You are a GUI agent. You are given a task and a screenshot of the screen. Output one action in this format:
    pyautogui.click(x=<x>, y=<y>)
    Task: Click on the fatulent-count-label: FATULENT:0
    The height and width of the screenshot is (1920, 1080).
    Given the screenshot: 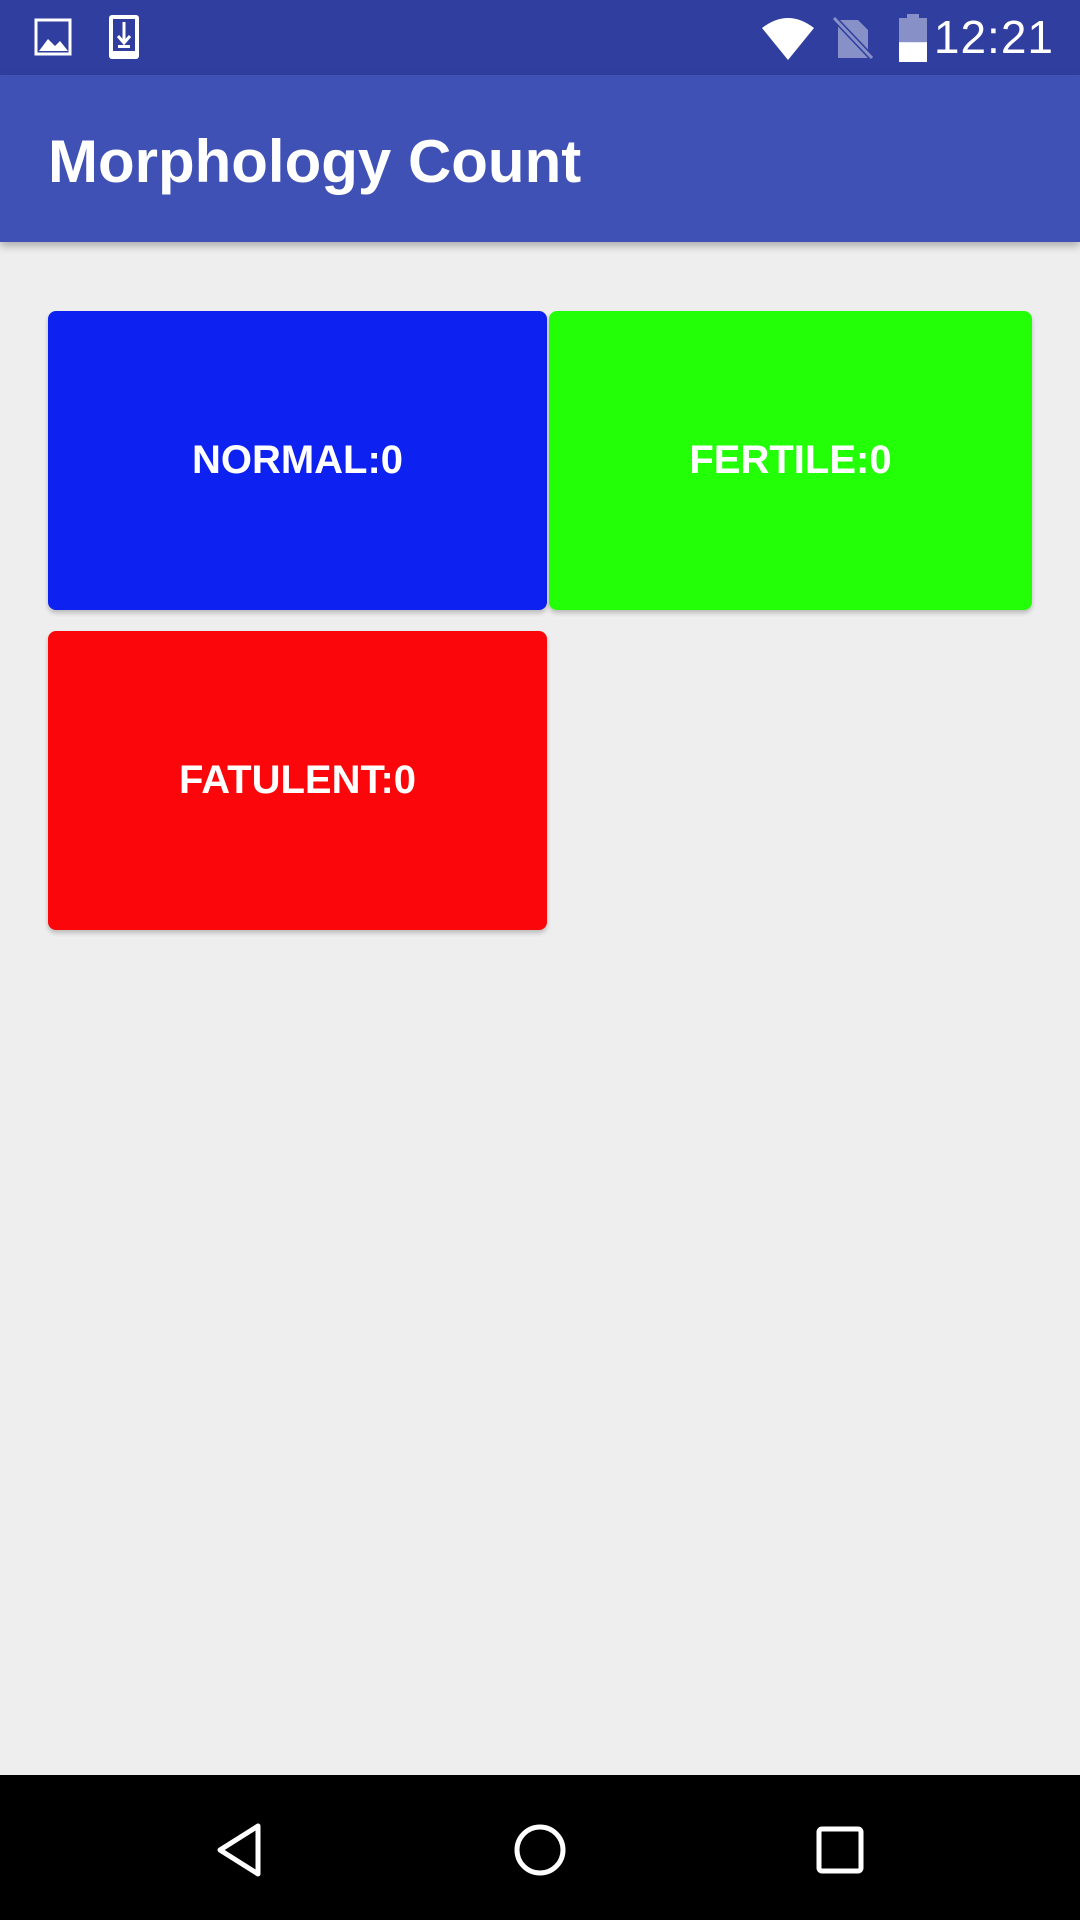 What is the action you would take?
    pyautogui.click(x=297, y=780)
    